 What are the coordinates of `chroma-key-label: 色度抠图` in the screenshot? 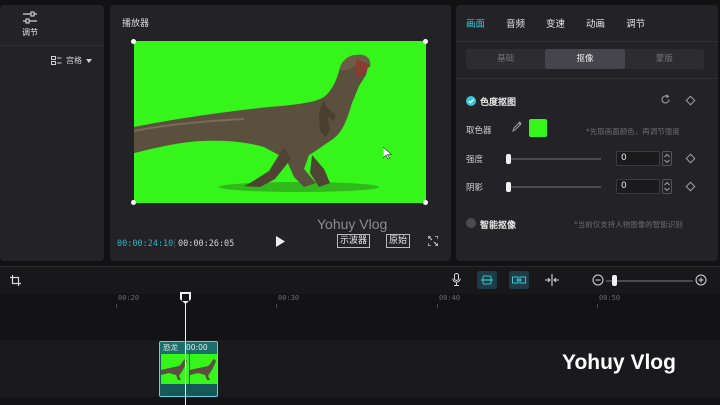 It's located at (498, 103).